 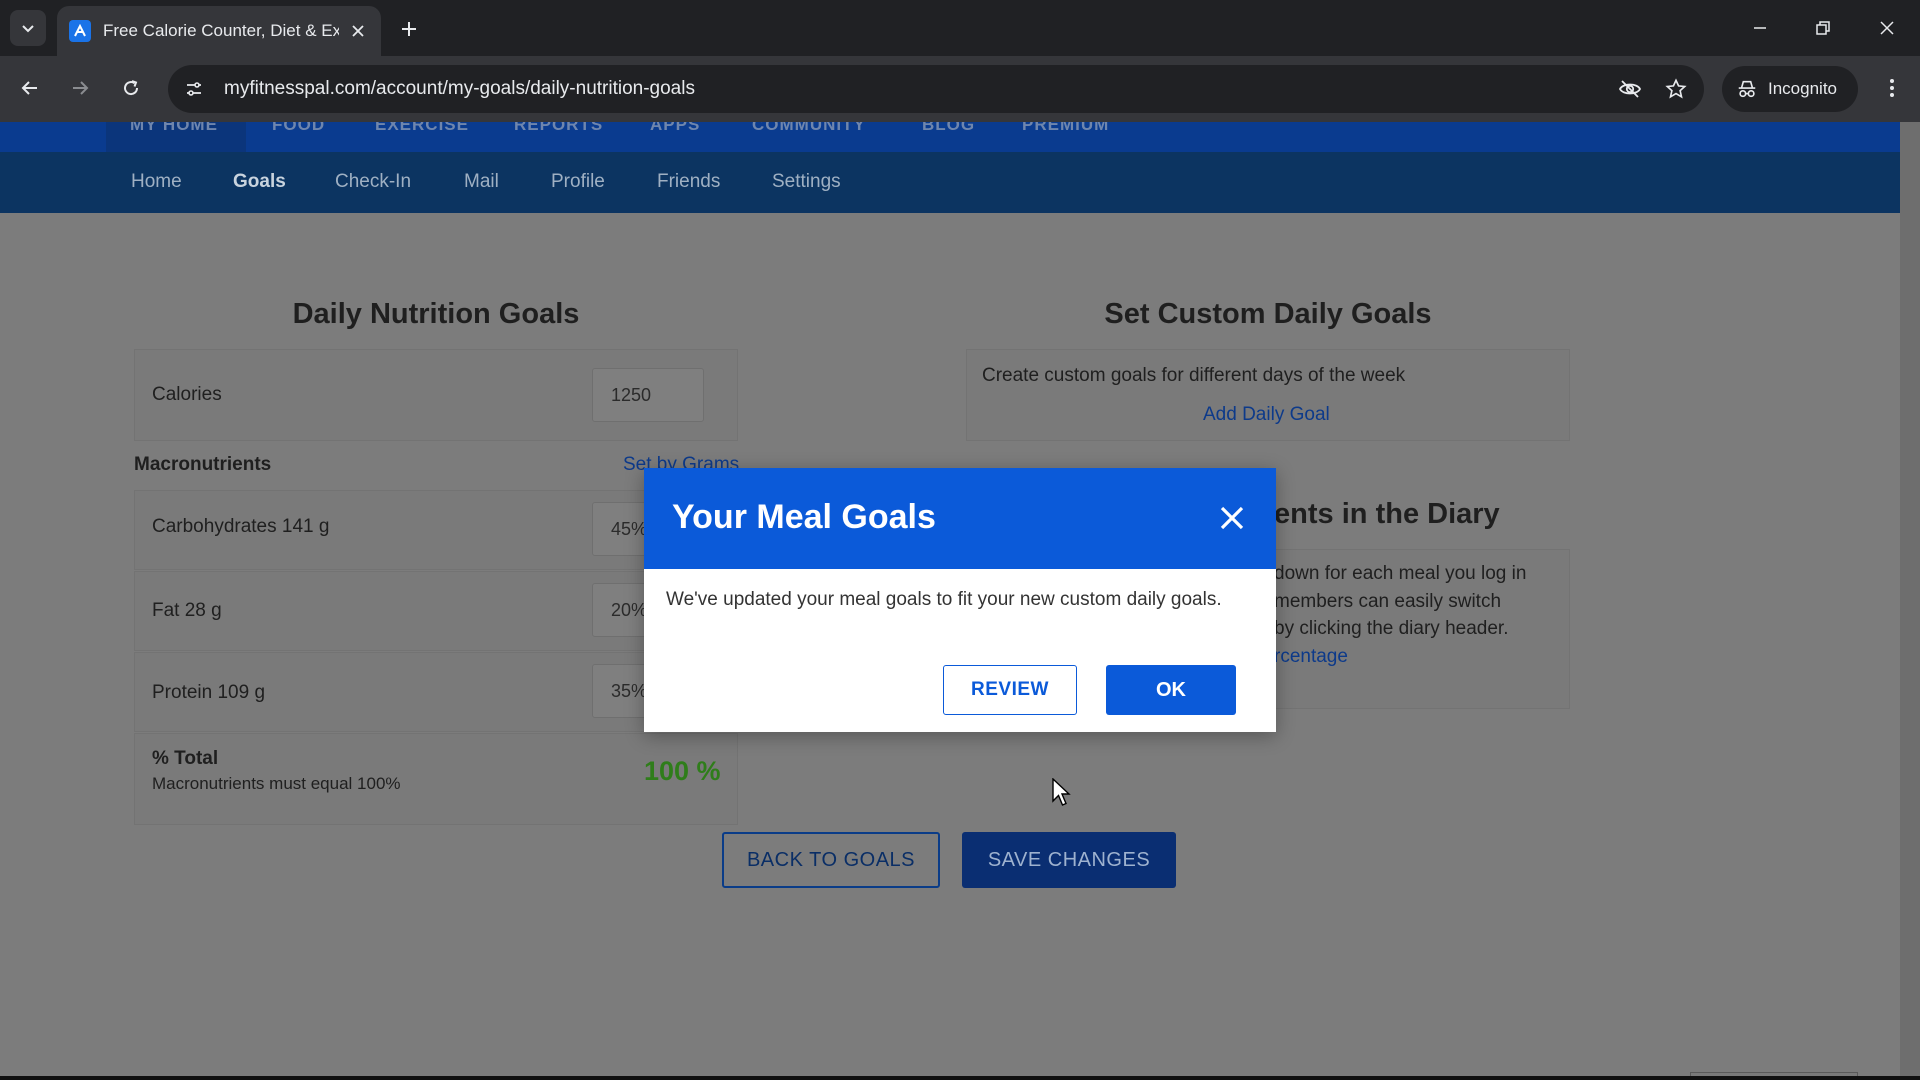 What do you see at coordinates (648, 395) in the screenshot?
I see `calories-input: 1250` at bounding box center [648, 395].